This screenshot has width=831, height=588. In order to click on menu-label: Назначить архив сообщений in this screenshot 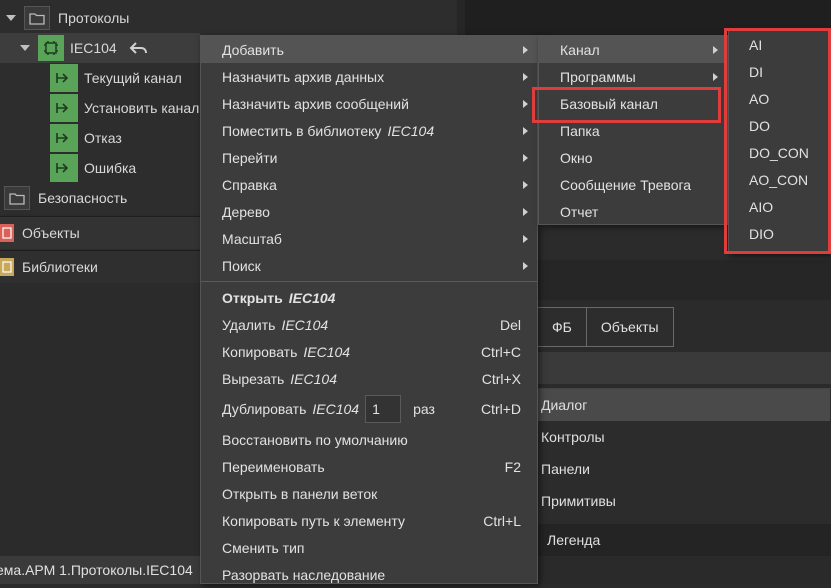, I will do `click(315, 103)`.